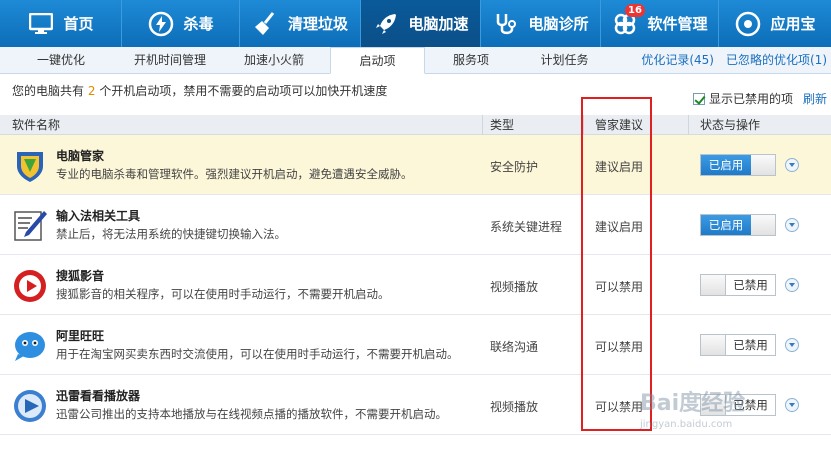  I want to click on nav-label: 应用宝, so click(793, 24).